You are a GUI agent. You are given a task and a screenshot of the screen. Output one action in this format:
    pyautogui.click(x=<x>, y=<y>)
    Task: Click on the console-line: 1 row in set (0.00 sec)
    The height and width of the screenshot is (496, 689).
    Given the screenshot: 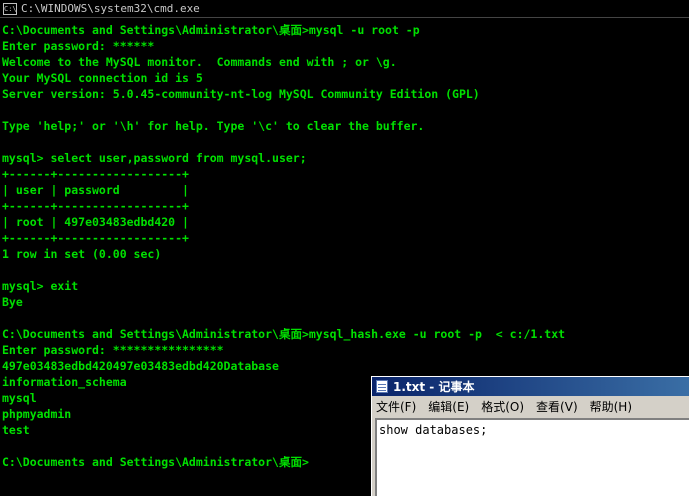 What is the action you would take?
    pyautogui.click(x=82, y=254)
    